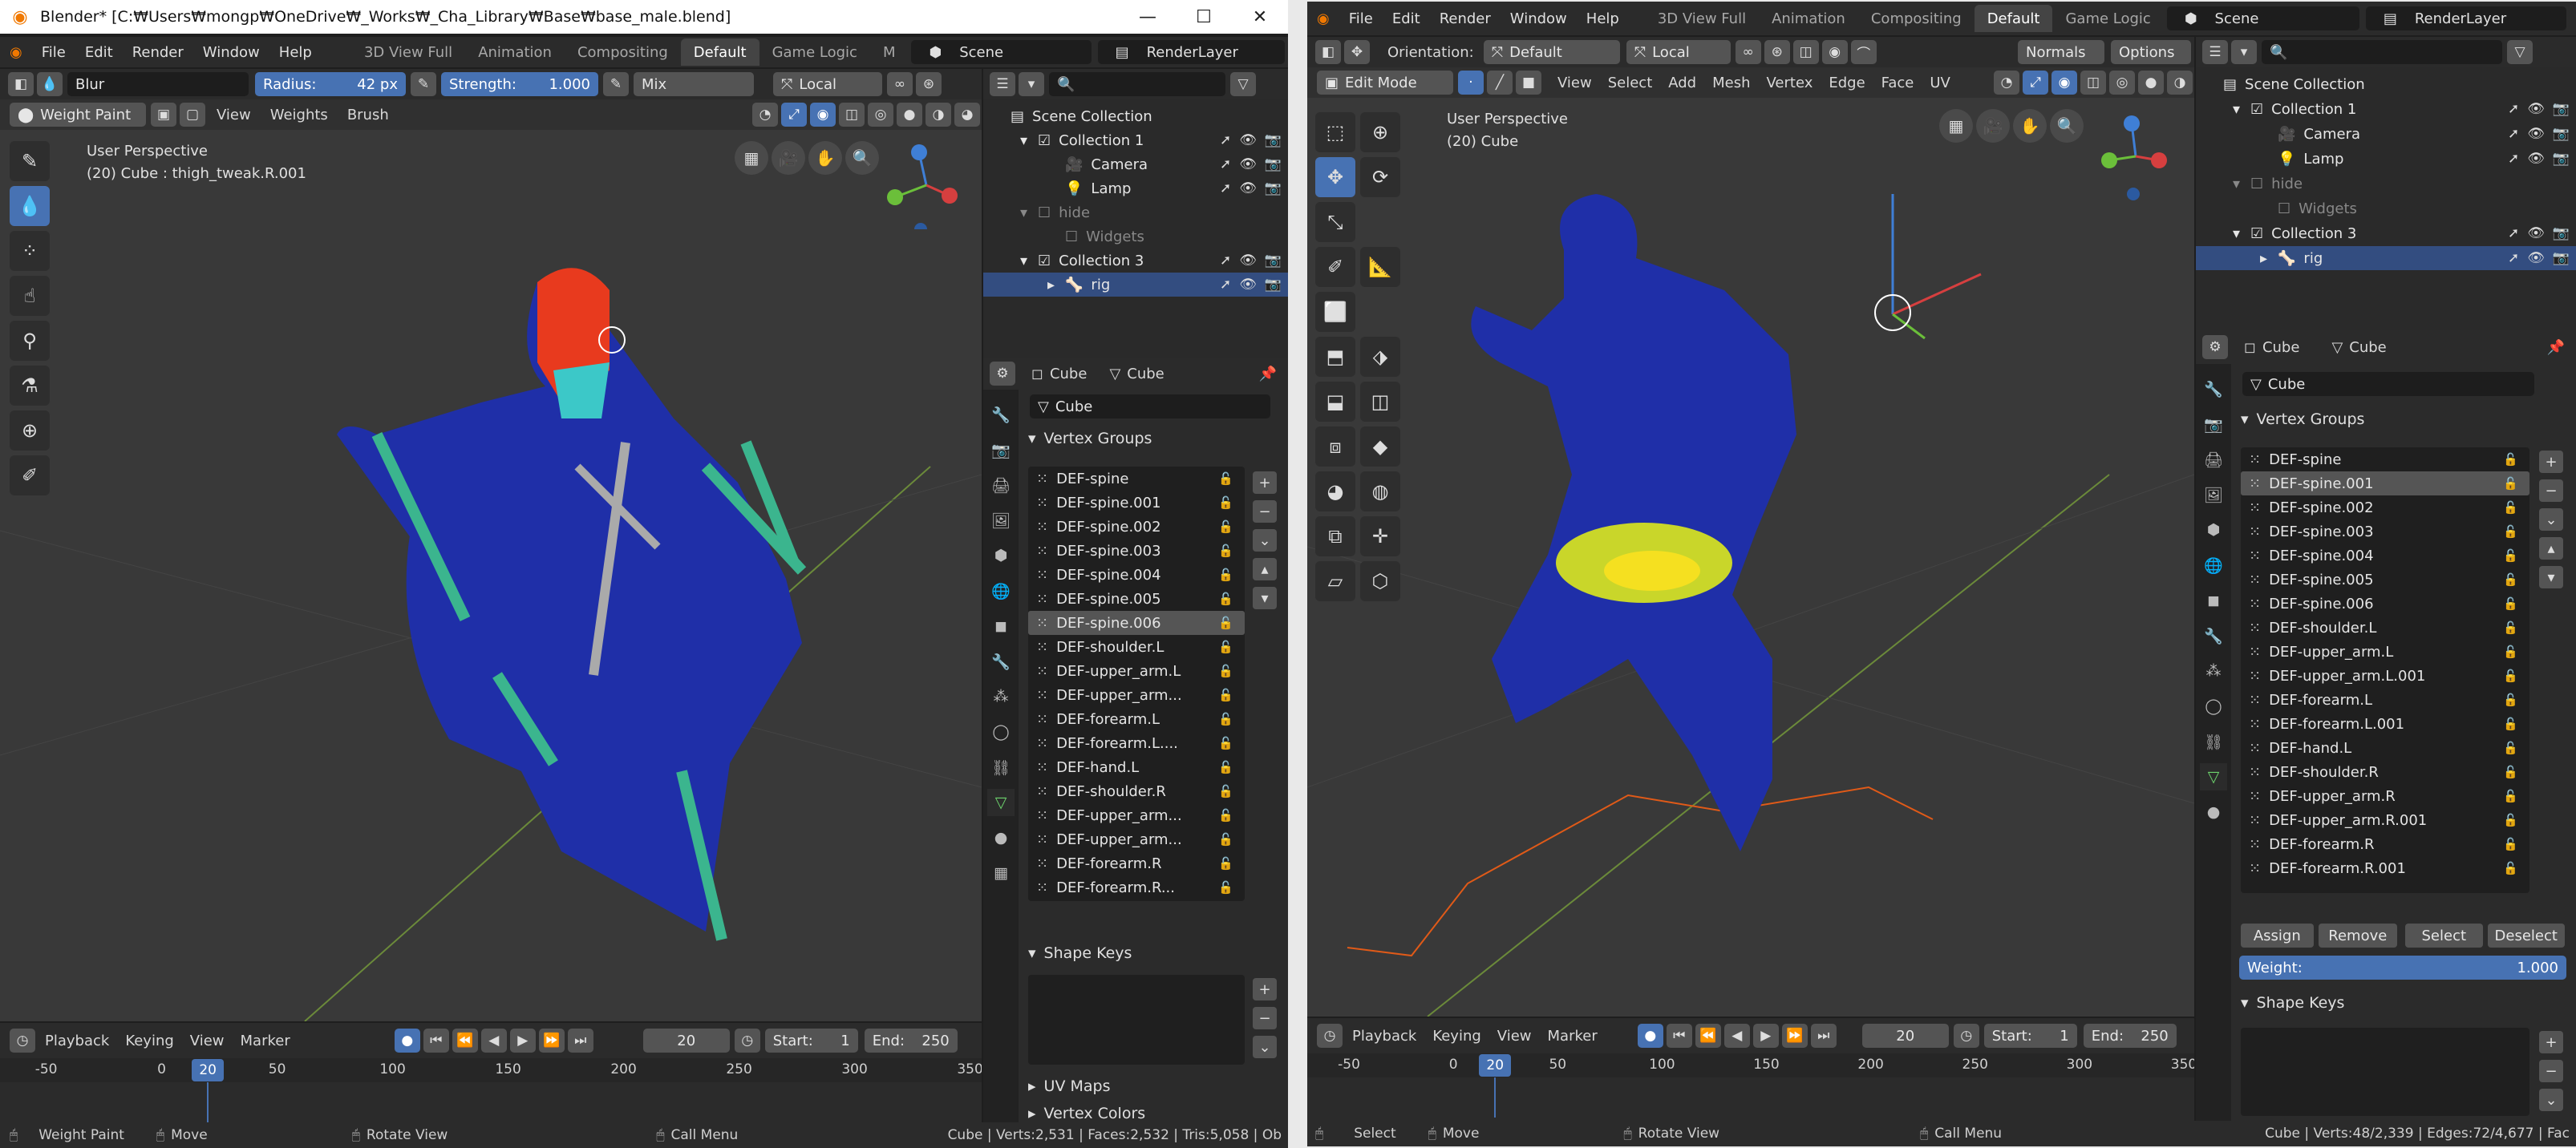  I want to click on extrude-tool-icon: ⬒, so click(1335, 357).